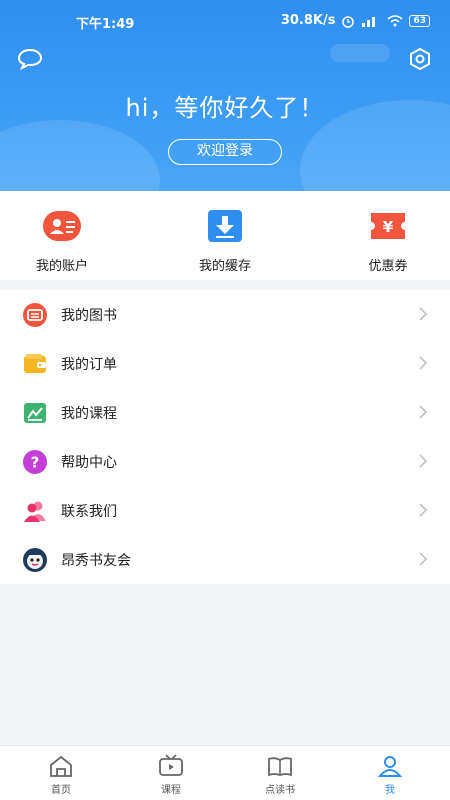 This screenshot has width=450, height=800. I want to click on wifi-icon, so click(395, 20).